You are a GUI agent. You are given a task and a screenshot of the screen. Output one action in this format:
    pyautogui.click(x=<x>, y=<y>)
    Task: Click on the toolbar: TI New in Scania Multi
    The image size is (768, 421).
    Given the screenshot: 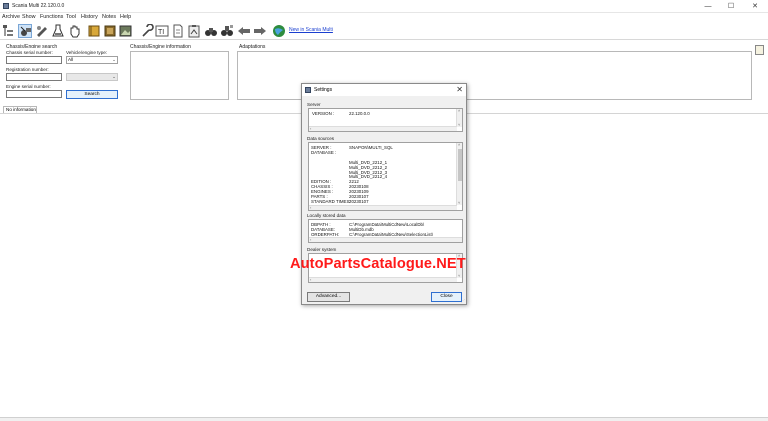 What is the action you would take?
    pyautogui.click(x=384, y=31)
    